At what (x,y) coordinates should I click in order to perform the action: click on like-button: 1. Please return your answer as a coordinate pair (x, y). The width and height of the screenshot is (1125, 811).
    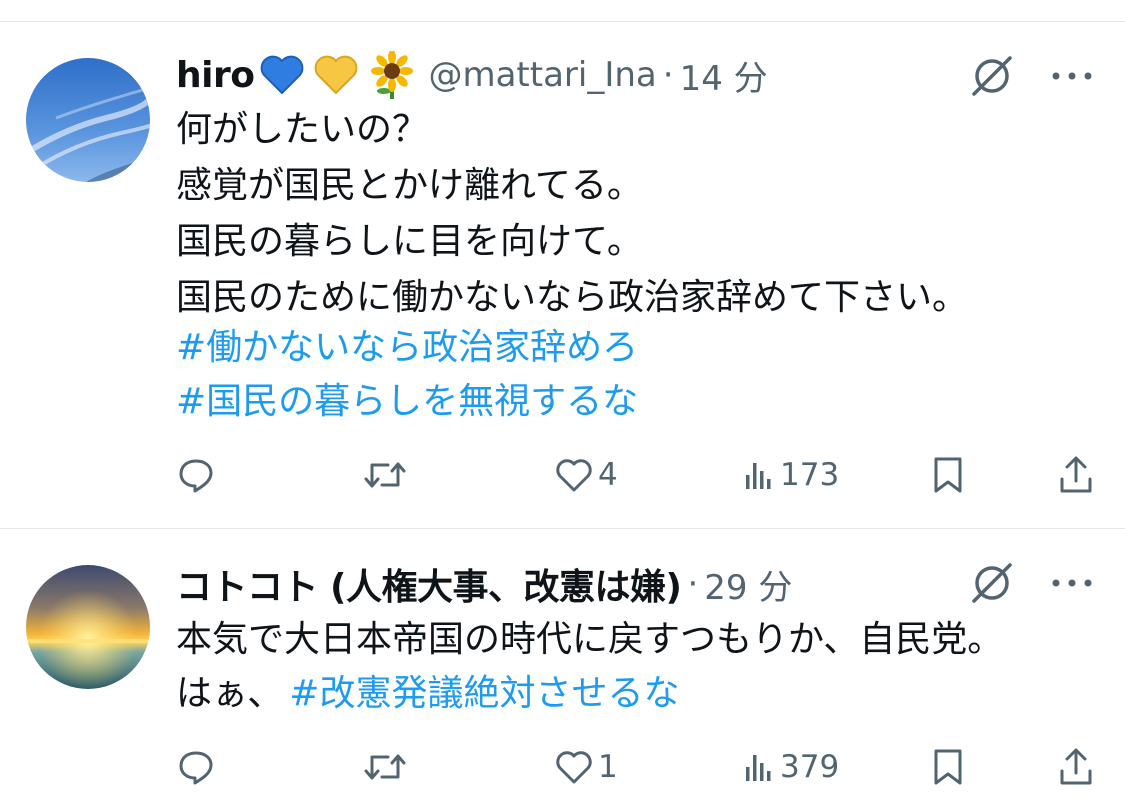
    Looking at the image, I should click on (586, 767).